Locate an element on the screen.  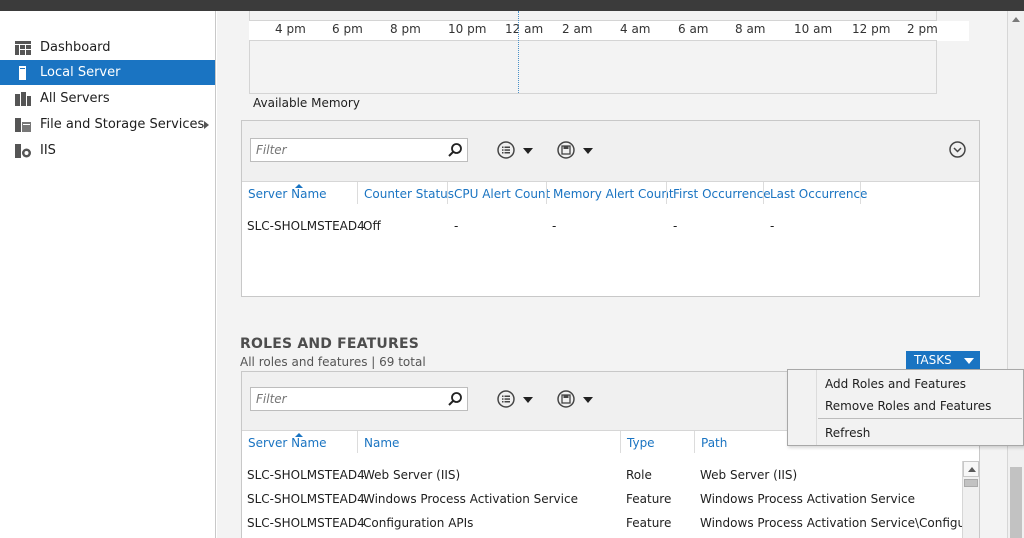
column-header-name: Name is located at coordinates (381, 443).